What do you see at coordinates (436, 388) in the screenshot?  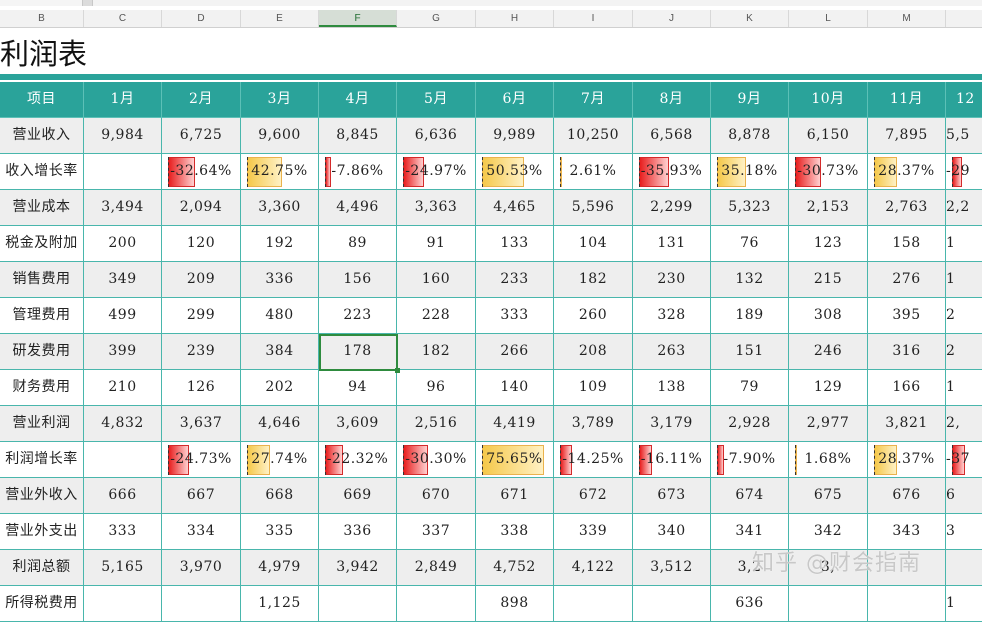 I see `data-cell: 96` at bounding box center [436, 388].